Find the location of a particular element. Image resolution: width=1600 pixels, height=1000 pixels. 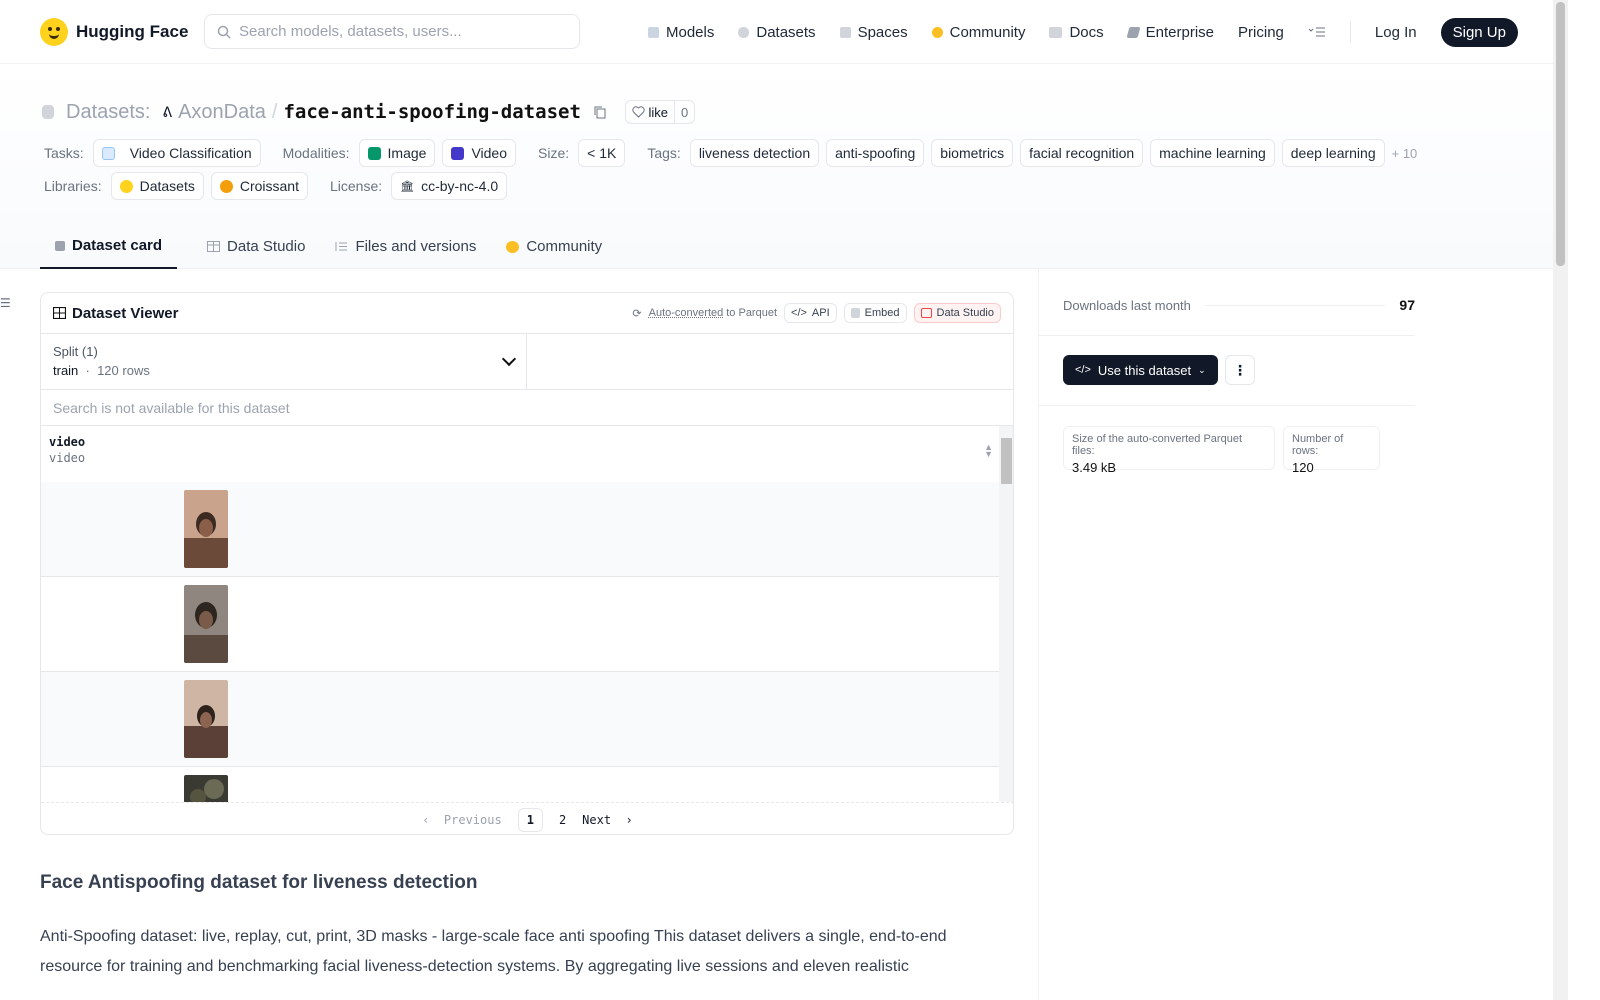

more-options-button: ⋮ is located at coordinates (1240, 370).